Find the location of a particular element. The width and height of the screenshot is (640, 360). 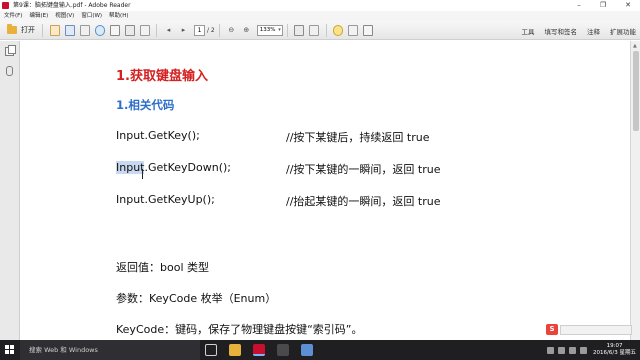

ime-toolbar is located at coordinates (596, 330).